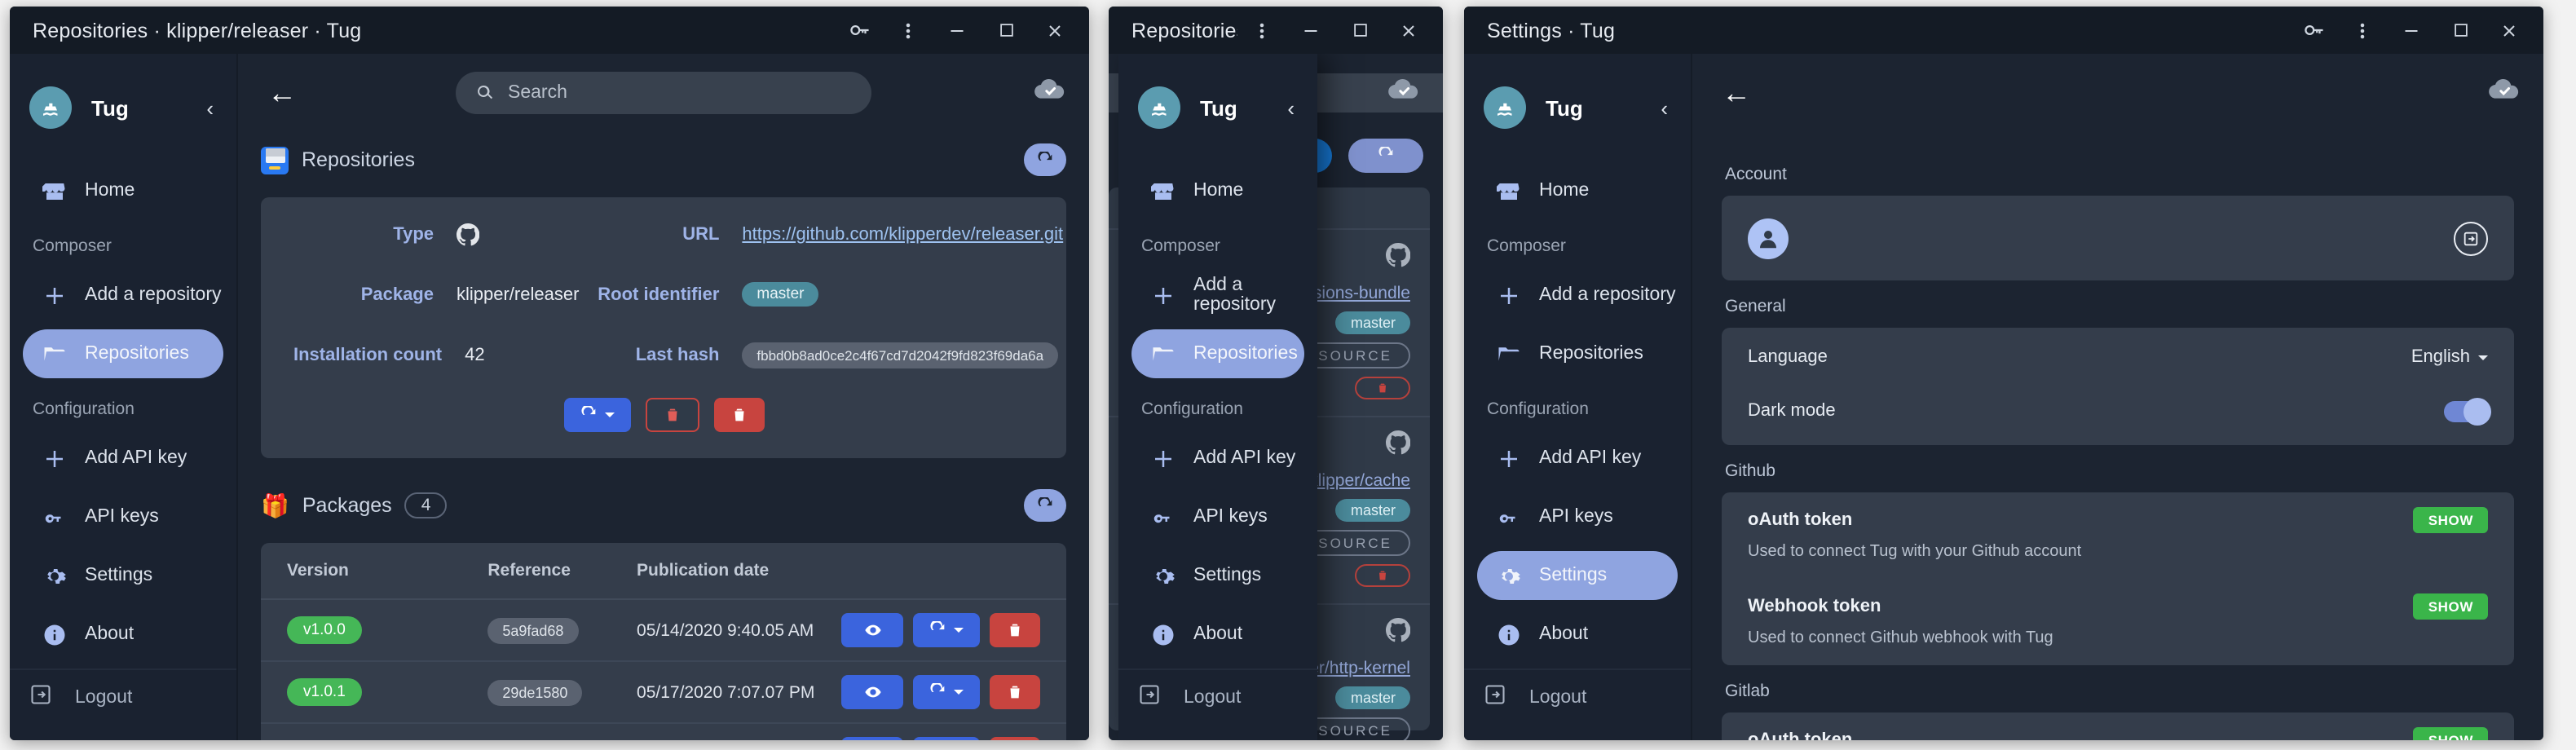  I want to click on detail-key: Last hash, so click(677, 355).